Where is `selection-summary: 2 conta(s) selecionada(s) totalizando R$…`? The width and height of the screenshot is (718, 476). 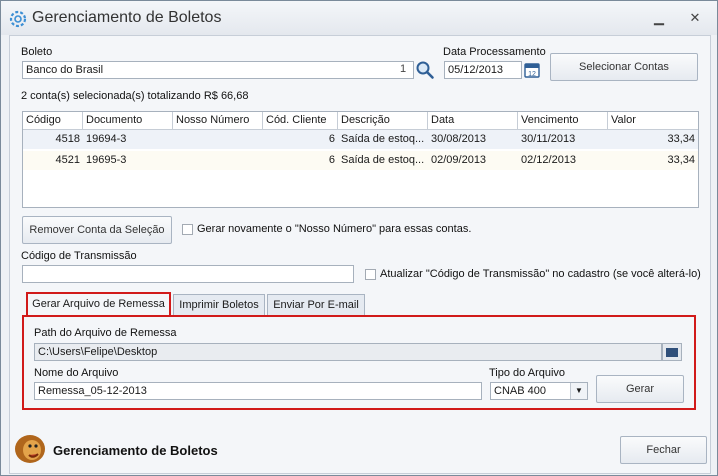
selection-summary: 2 conta(s) selecionada(s) totalizando R$… is located at coordinates (135, 96).